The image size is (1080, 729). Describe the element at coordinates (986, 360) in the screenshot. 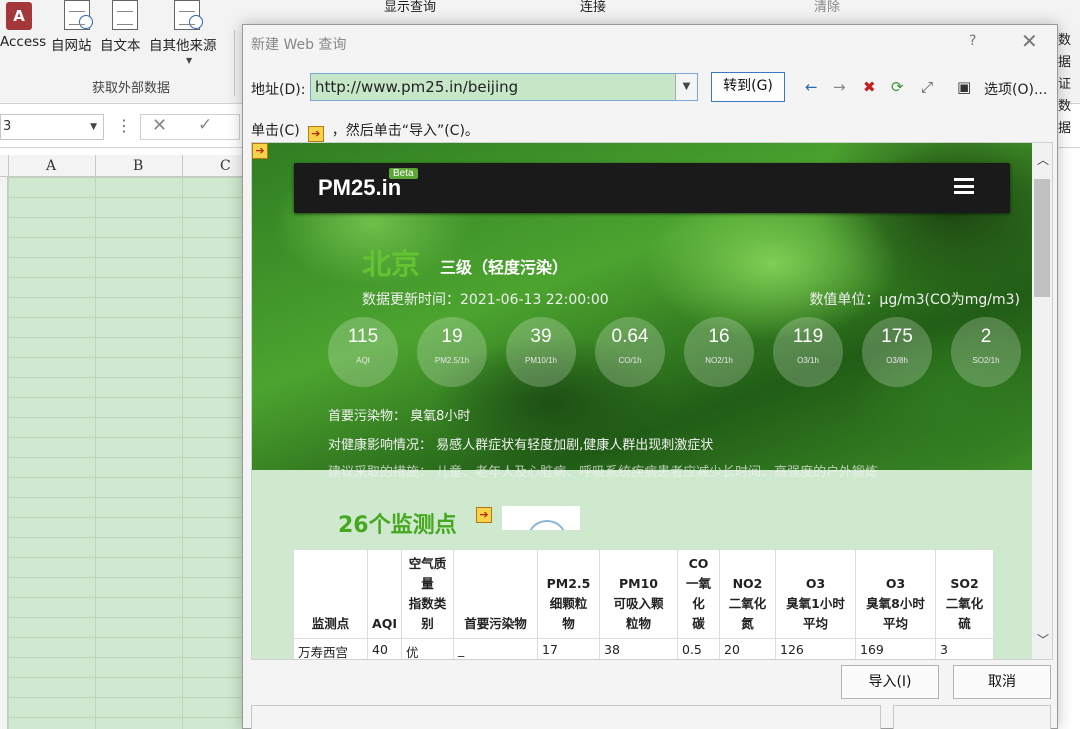

I see `metric-label: SO2/1h` at that location.